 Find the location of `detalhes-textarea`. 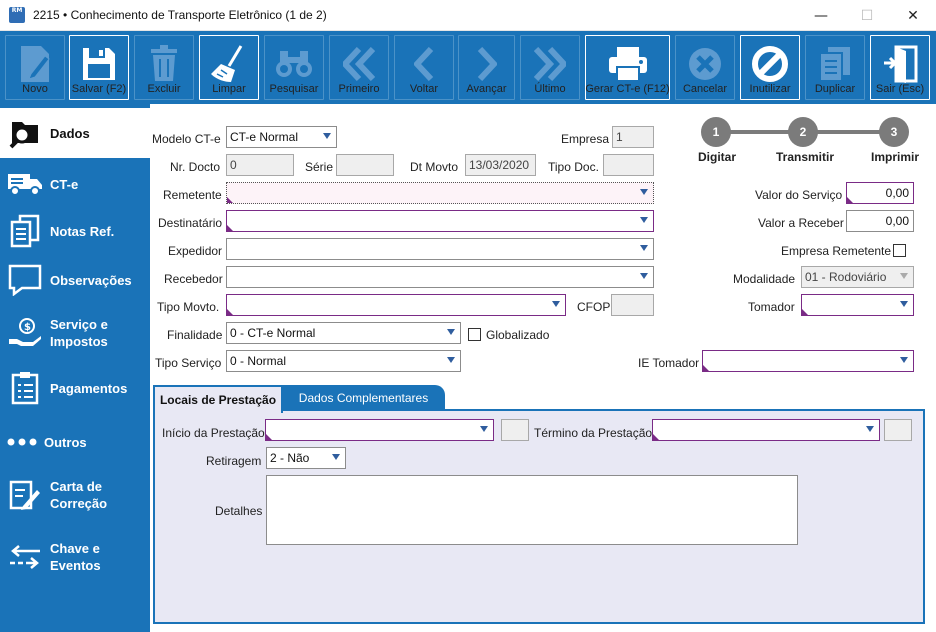

detalhes-textarea is located at coordinates (532, 510).